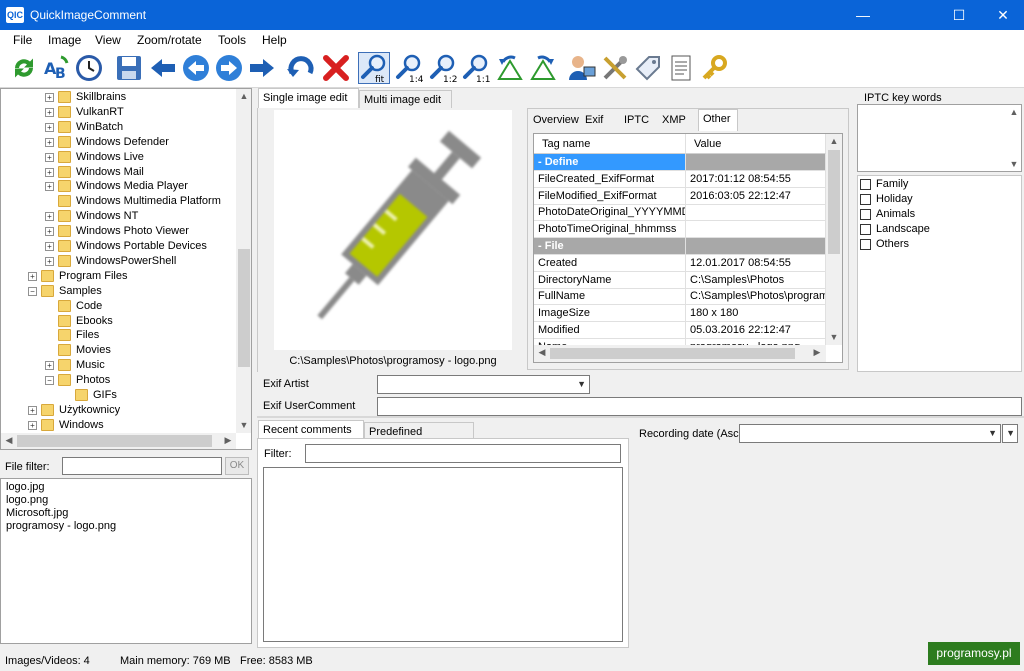 The image size is (1024, 671). Describe the element at coordinates (680, 280) in the screenshot. I see `grid-row: DirectoryName C:\Samples\Photos` at that location.